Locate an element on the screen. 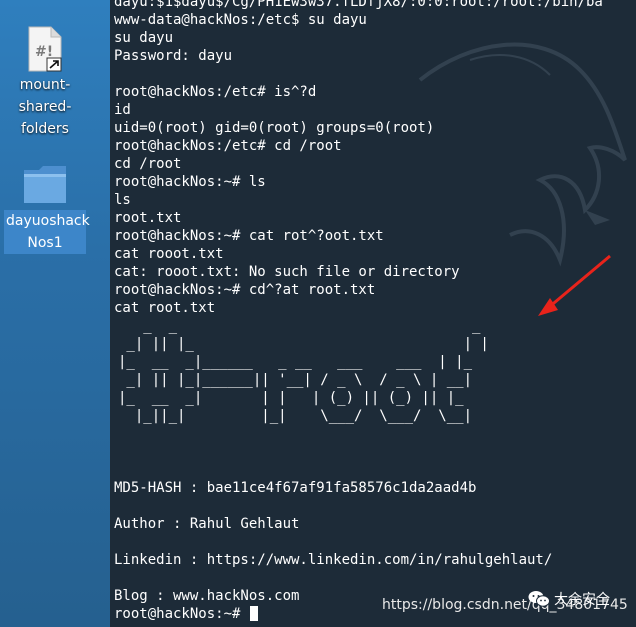 Image resolution: width=636 pixels, height=627 pixels. desktop-icon-mount-shared-folders: #! mount- shared- folders is located at coordinates (45, 83).